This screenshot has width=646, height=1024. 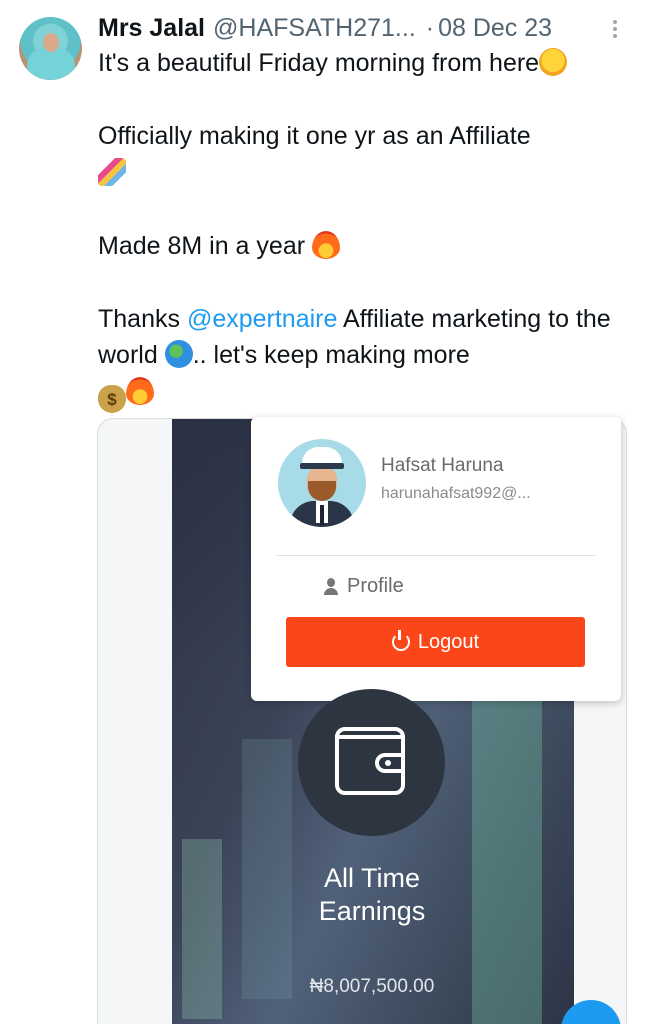 I want to click on hug-emoji, so click(x=553, y=62).